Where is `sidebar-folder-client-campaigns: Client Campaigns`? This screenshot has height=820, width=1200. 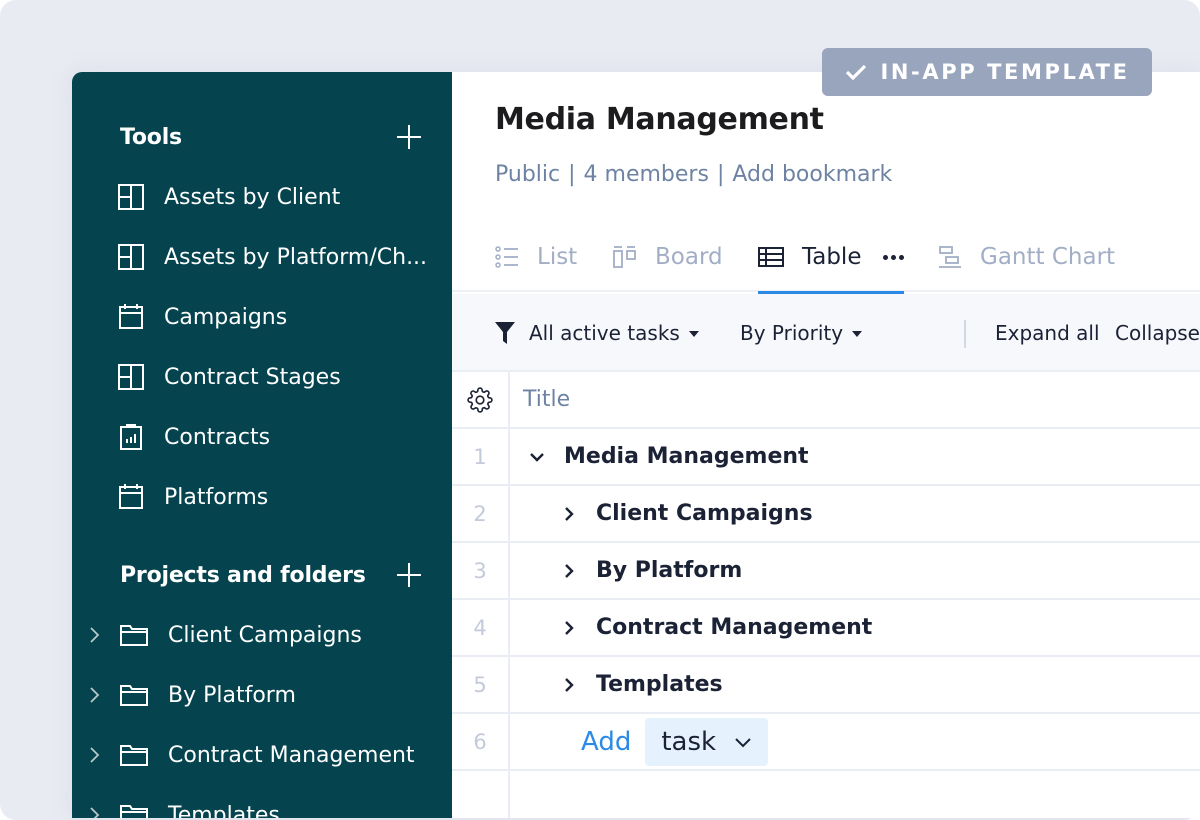 sidebar-folder-client-campaigns: Client Campaigns is located at coordinates (225, 635).